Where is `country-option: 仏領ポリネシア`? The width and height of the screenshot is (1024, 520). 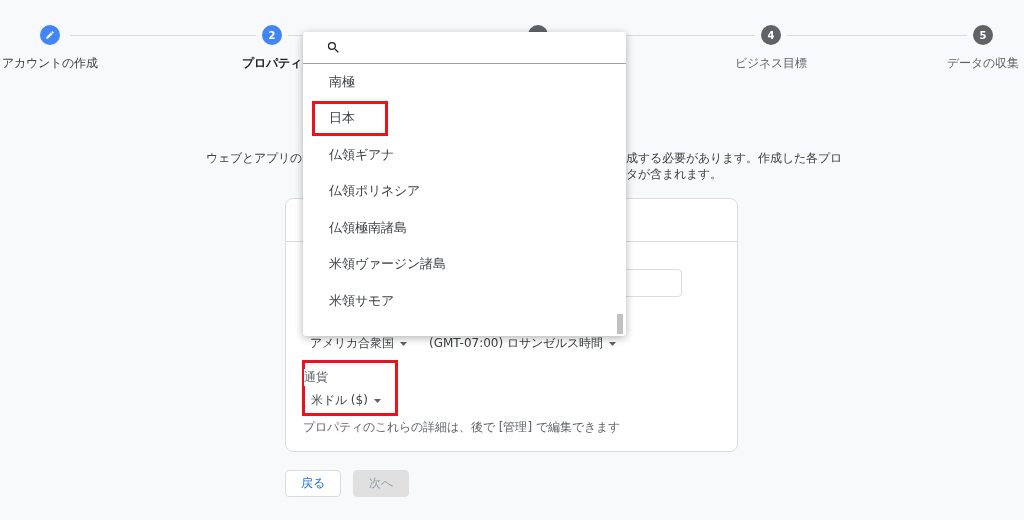
country-option: 仏領ポリネシア is located at coordinates (382, 192).